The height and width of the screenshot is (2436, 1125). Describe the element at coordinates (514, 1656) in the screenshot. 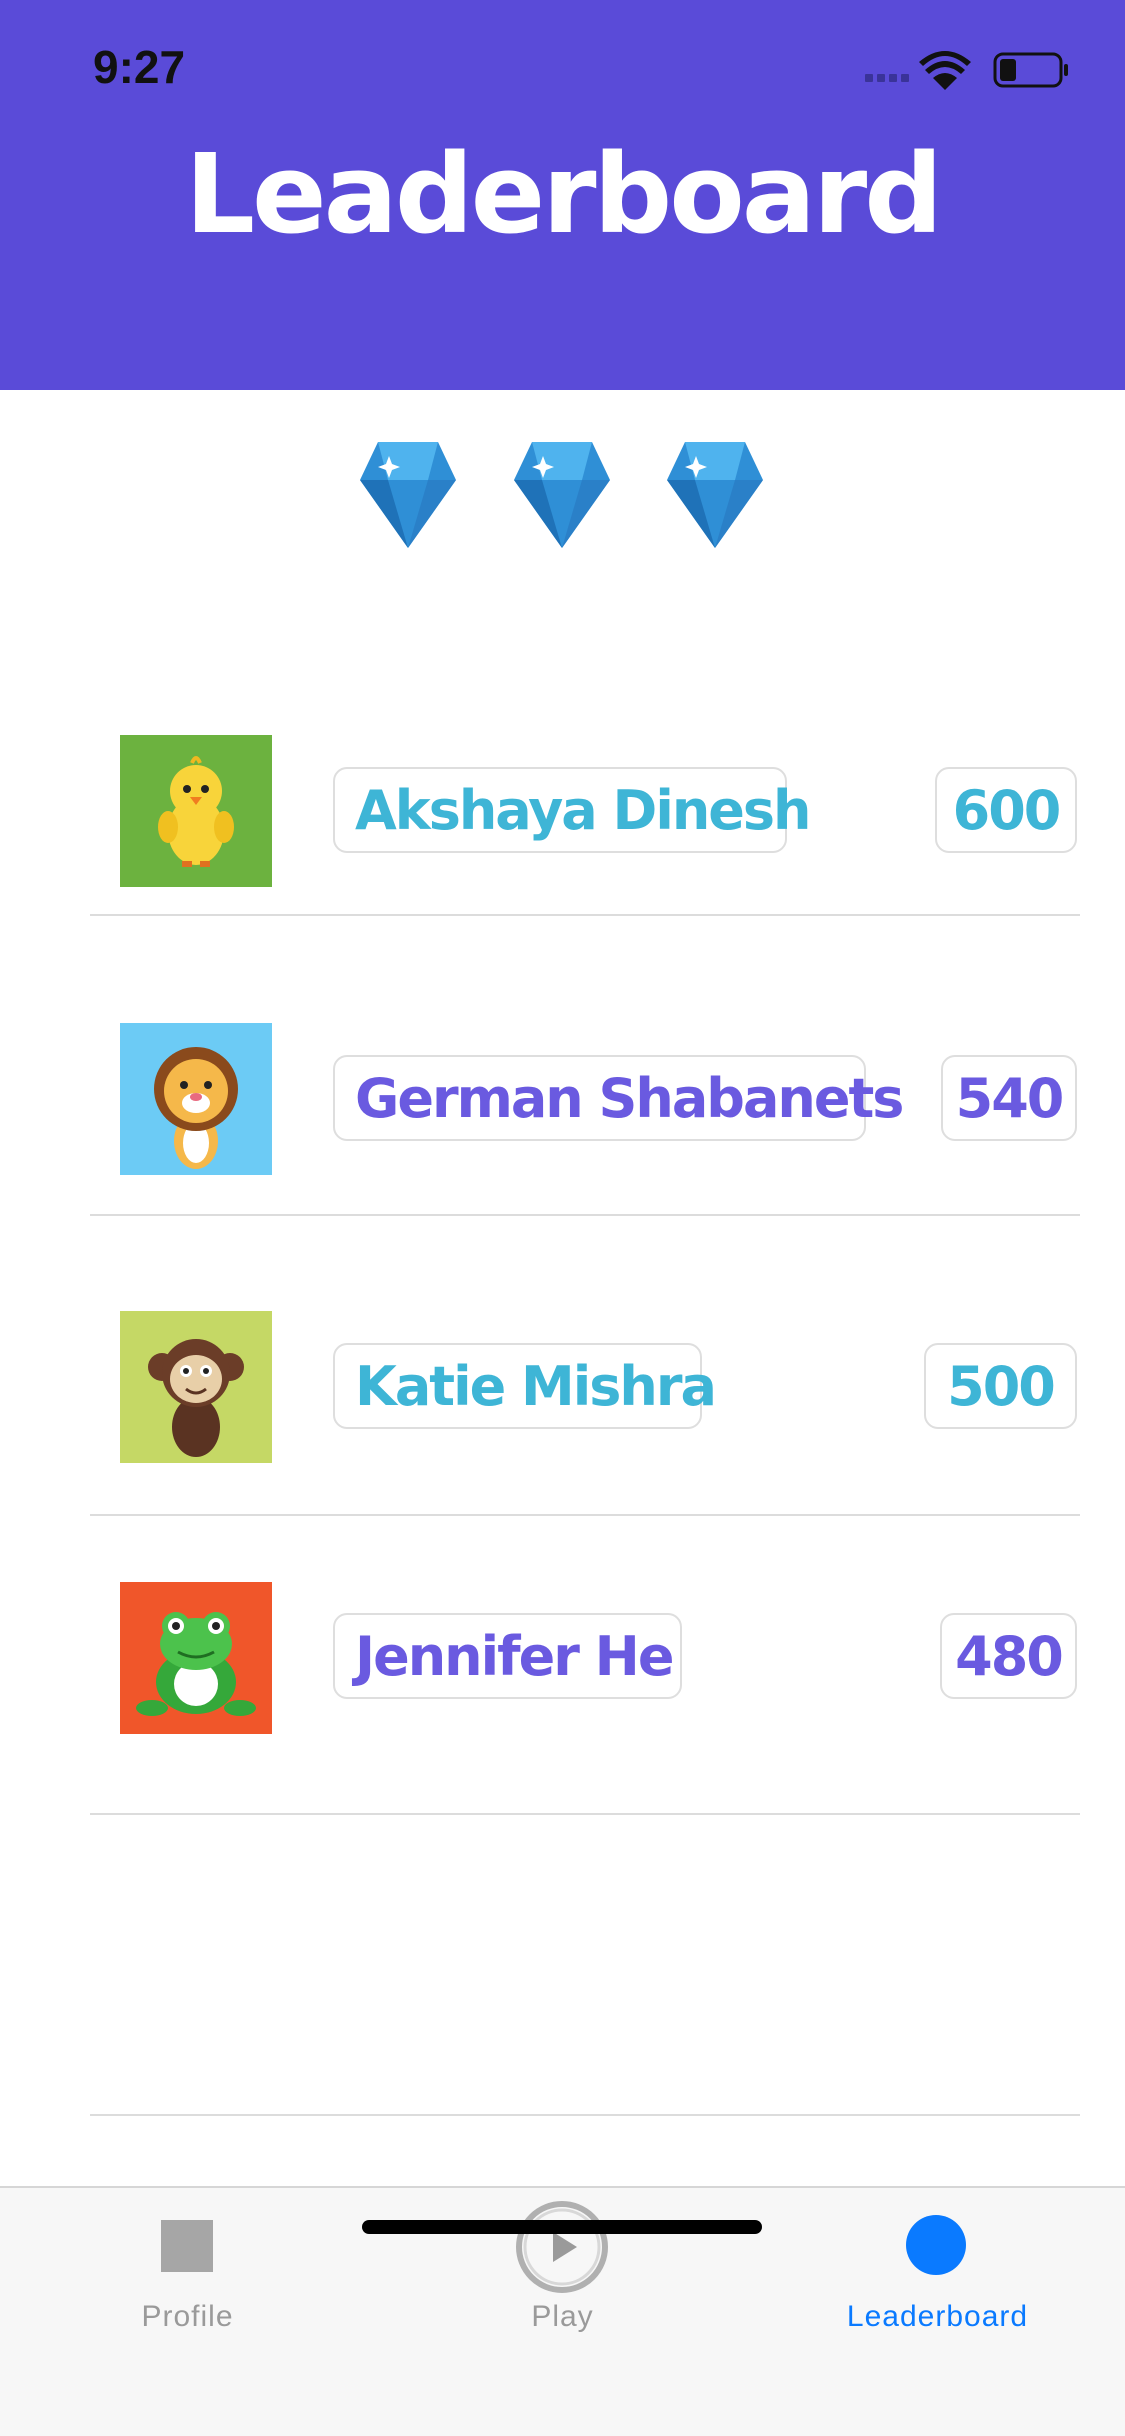

I see `player-name: Jennifer He` at that location.